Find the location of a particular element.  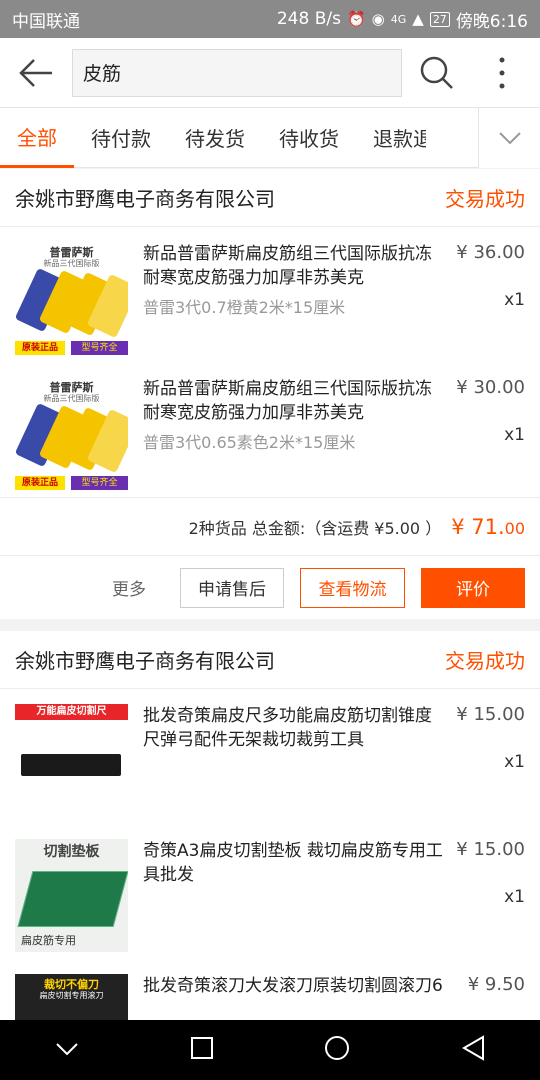

network-speed: 248 B/s is located at coordinates (308, 19).